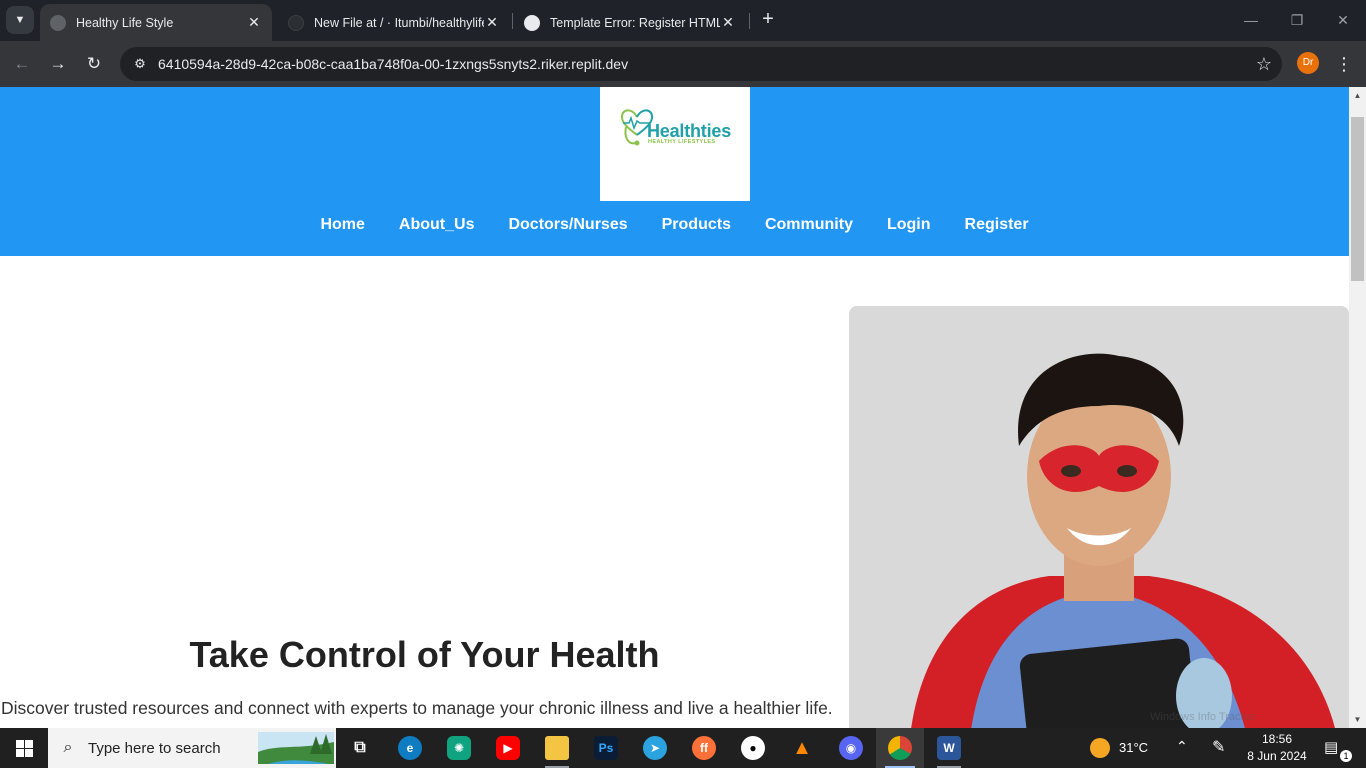 The width and height of the screenshot is (1366, 768). What do you see at coordinates (1277, 756) in the screenshot?
I see `clock-date: 8 Jun 2024` at bounding box center [1277, 756].